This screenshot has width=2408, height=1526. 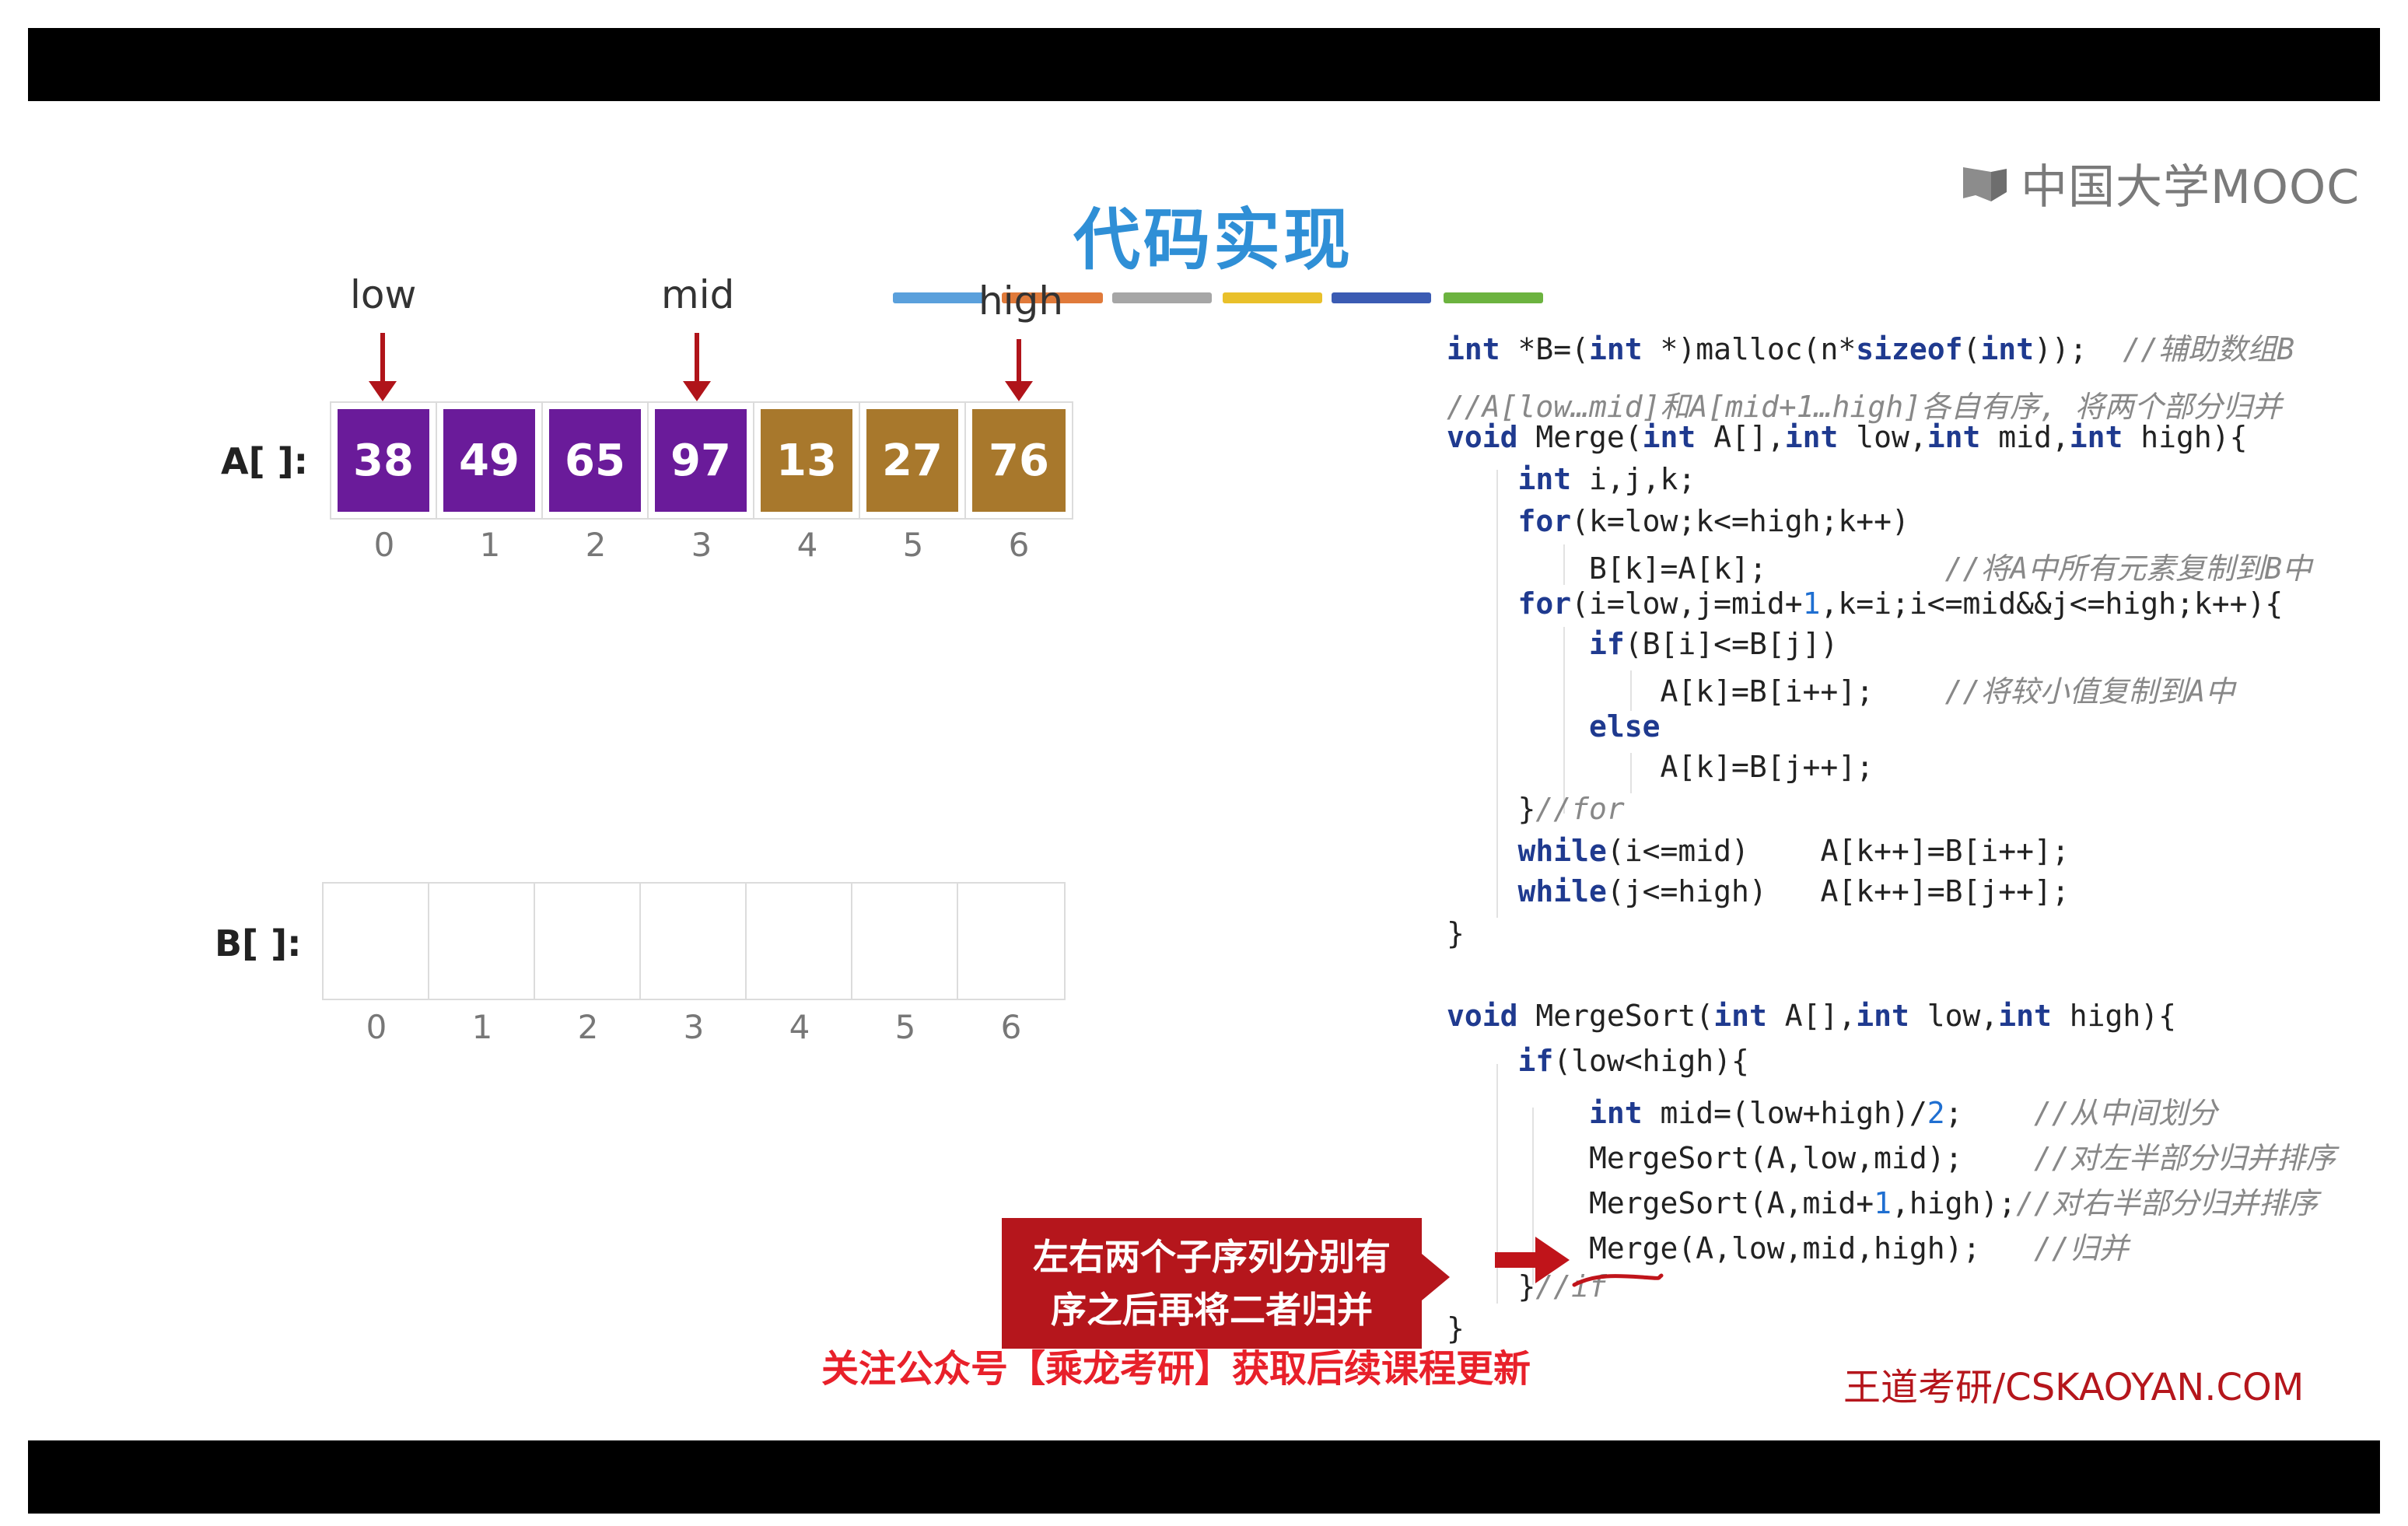 What do you see at coordinates (1910, 349) in the screenshot?
I see `code-keyword: sizeof` at bounding box center [1910, 349].